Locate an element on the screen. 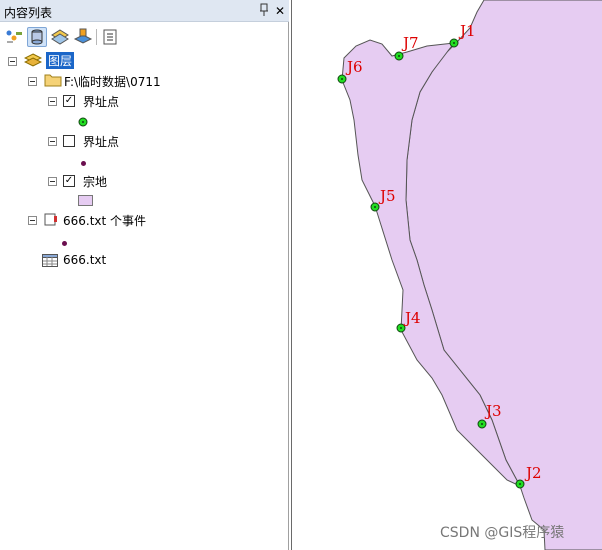 The height and width of the screenshot is (550, 602). label-J4: J4 is located at coordinates (412, 318).